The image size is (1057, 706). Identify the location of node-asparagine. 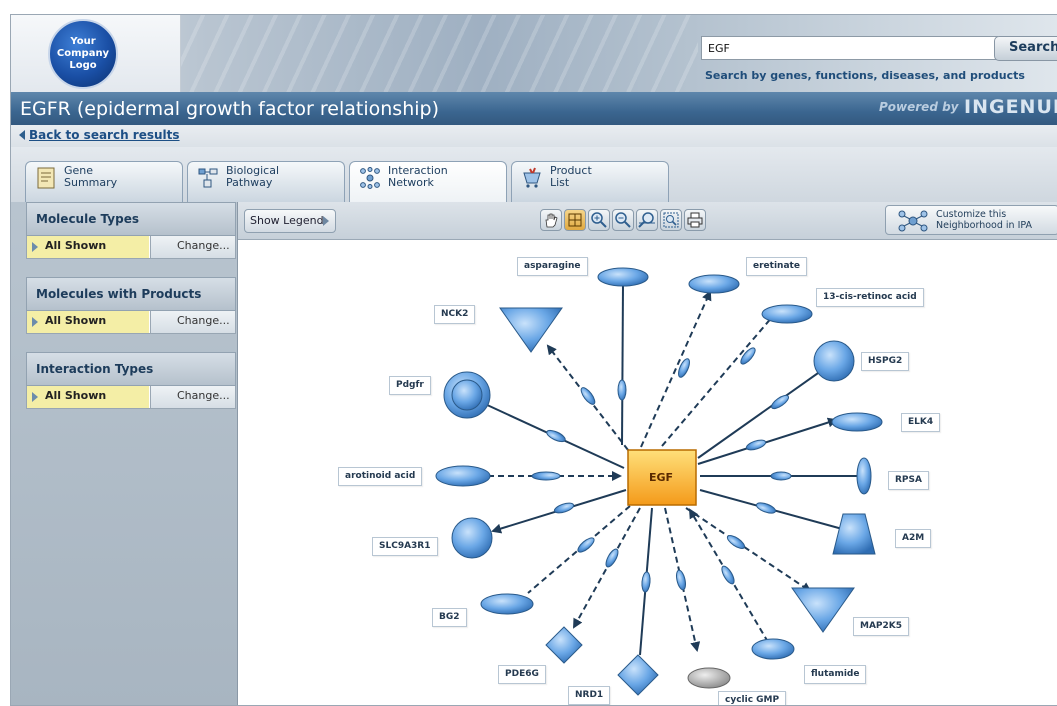
(623, 277).